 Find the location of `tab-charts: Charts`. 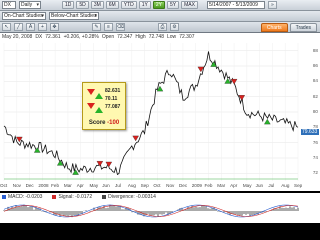

tab-charts: Charts is located at coordinates (274, 27).